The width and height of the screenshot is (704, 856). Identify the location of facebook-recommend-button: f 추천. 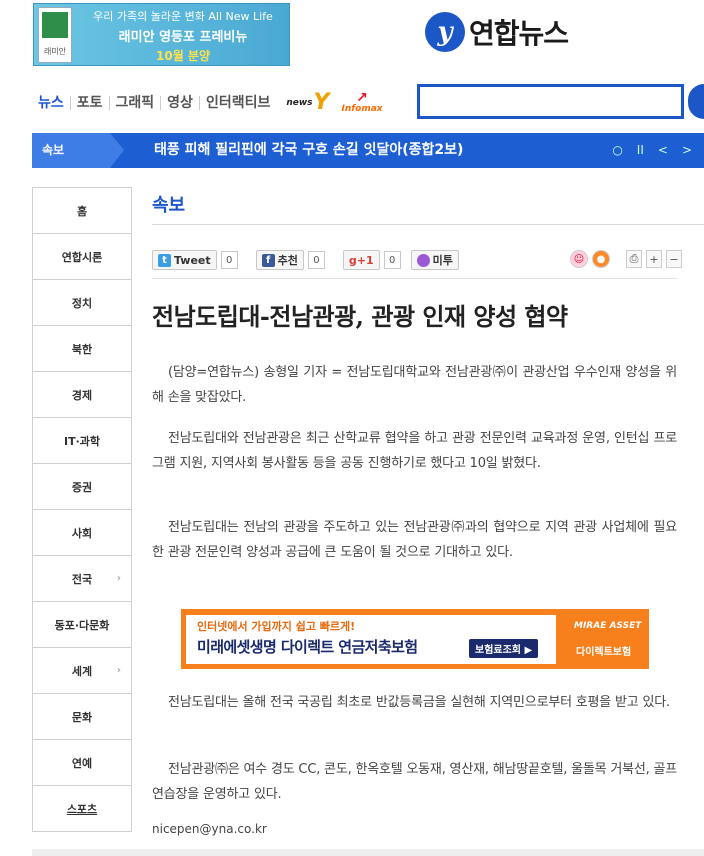
(279, 260).